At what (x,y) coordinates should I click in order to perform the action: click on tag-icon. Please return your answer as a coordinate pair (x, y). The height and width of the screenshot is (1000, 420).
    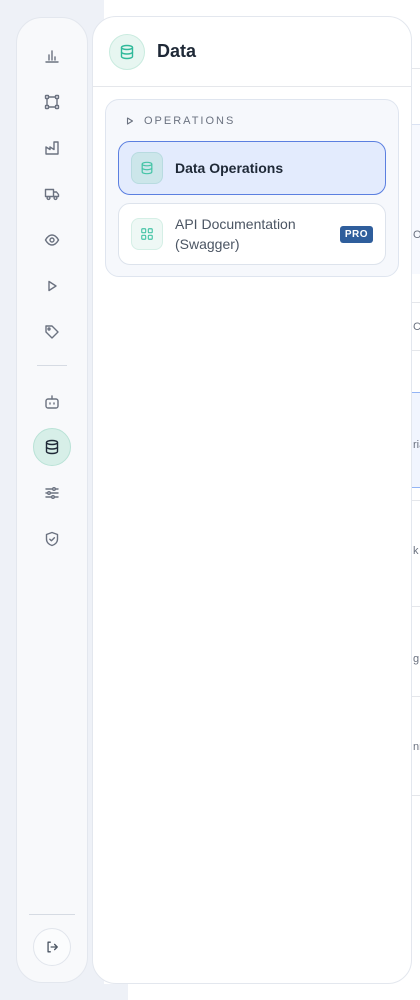
    Looking at the image, I should click on (52, 332).